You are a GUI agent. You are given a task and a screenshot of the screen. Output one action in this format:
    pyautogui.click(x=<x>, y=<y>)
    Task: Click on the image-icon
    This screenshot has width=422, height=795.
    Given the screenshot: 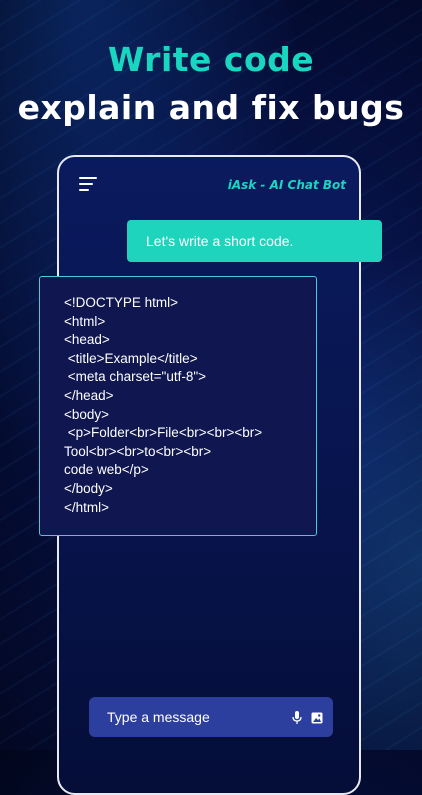 What is the action you would take?
    pyautogui.click(x=317, y=717)
    